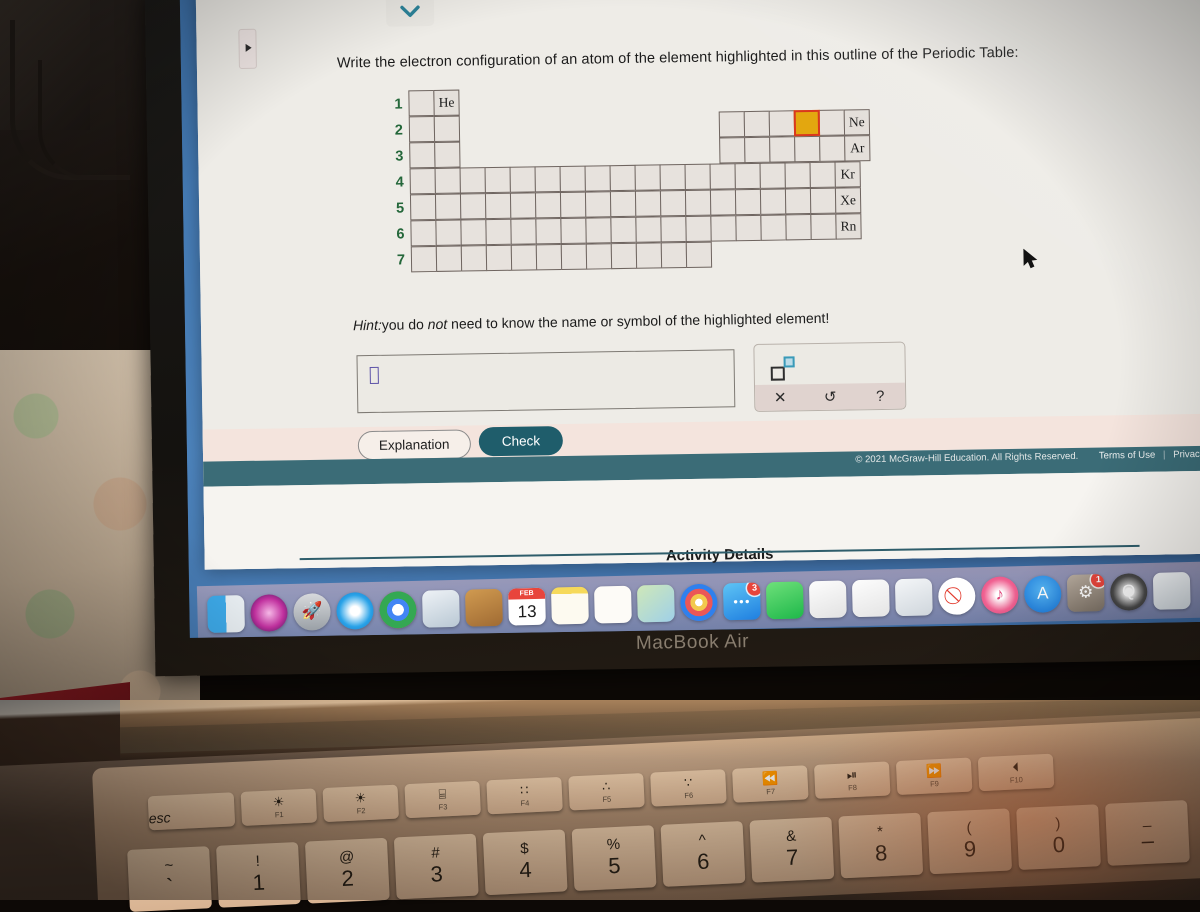  What do you see at coordinates (484, 607) in the screenshot?
I see `contacts-icon` at bounding box center [484, 607].